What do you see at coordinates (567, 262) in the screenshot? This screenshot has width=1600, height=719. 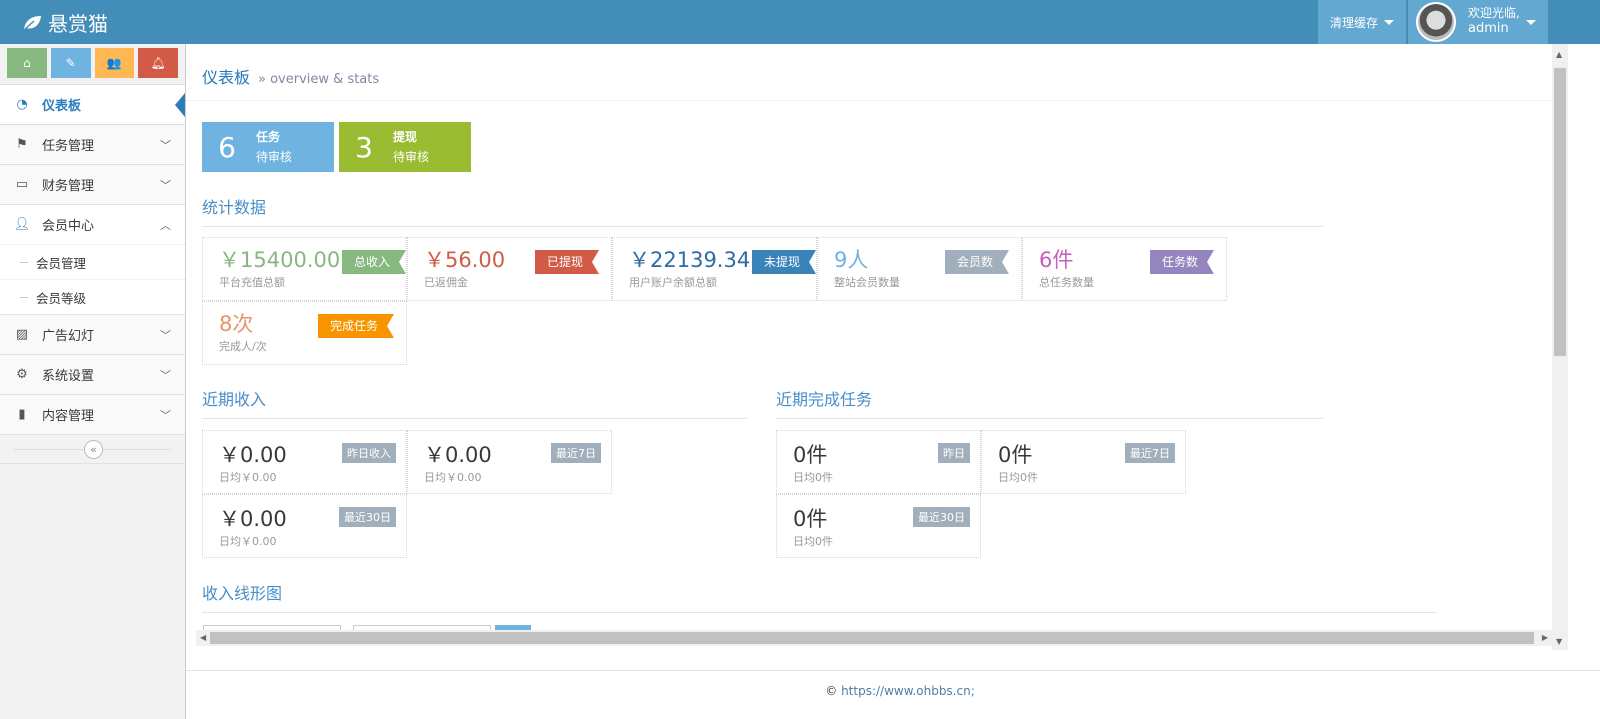 I see `stat-badge: 已提现` at bounding box center [567, 262].